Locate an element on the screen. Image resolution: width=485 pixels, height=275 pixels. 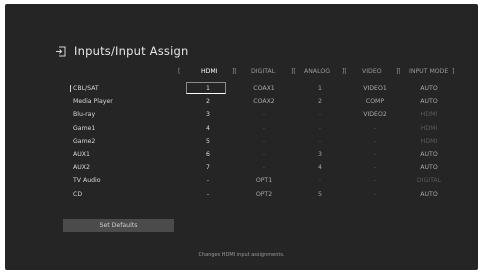
cell-digital: COAX2 is located at coordinates (264, 102).